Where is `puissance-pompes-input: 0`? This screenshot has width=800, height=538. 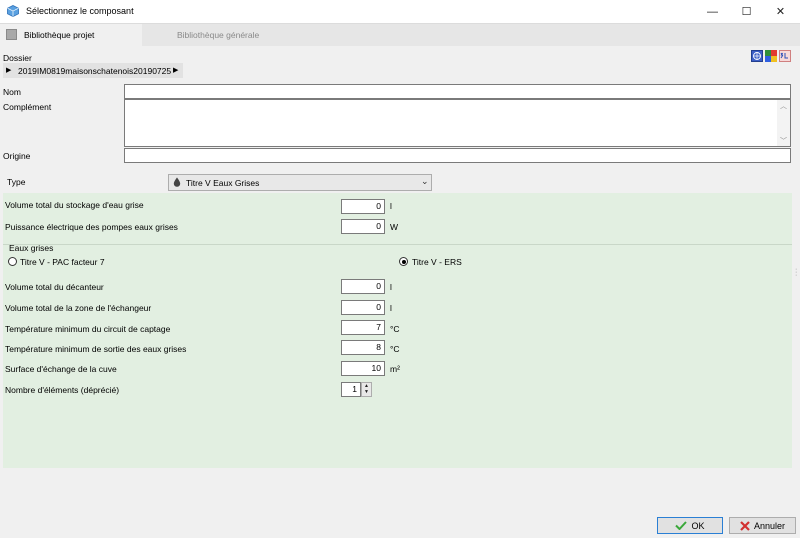 puissance-pompes-input: 0 is located at coordinates (363, 226).